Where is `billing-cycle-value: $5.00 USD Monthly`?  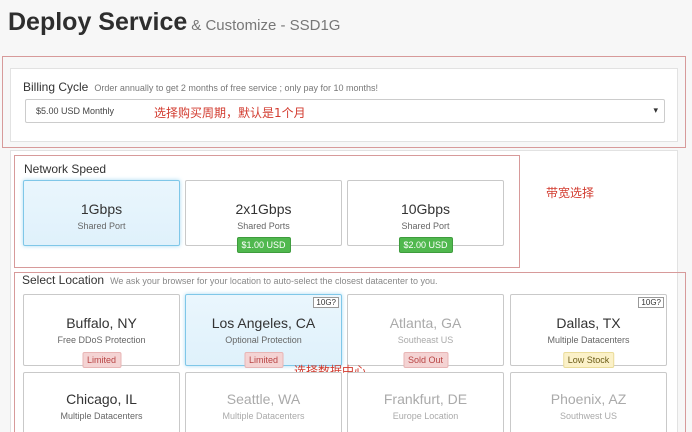 billing-cycle-value: $5.00 USD Monthly is located at coordinates (75, 111).